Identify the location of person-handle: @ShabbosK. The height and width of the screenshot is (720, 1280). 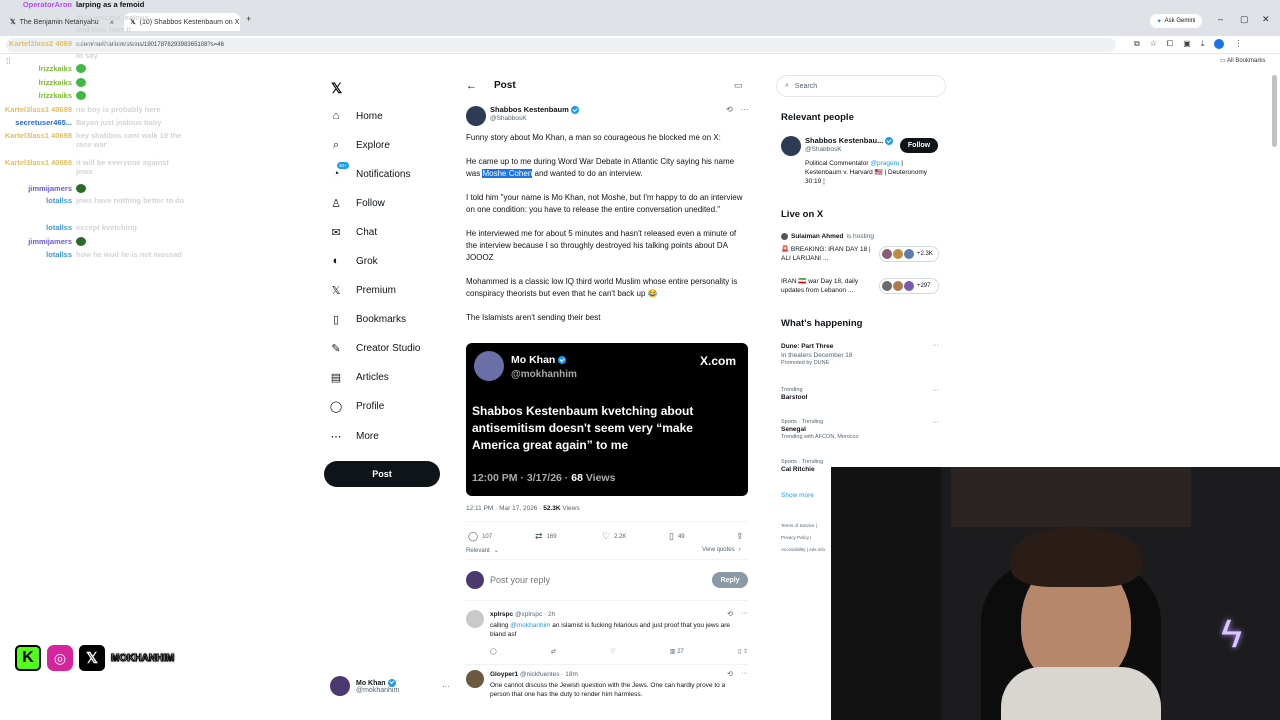
(823, 149).